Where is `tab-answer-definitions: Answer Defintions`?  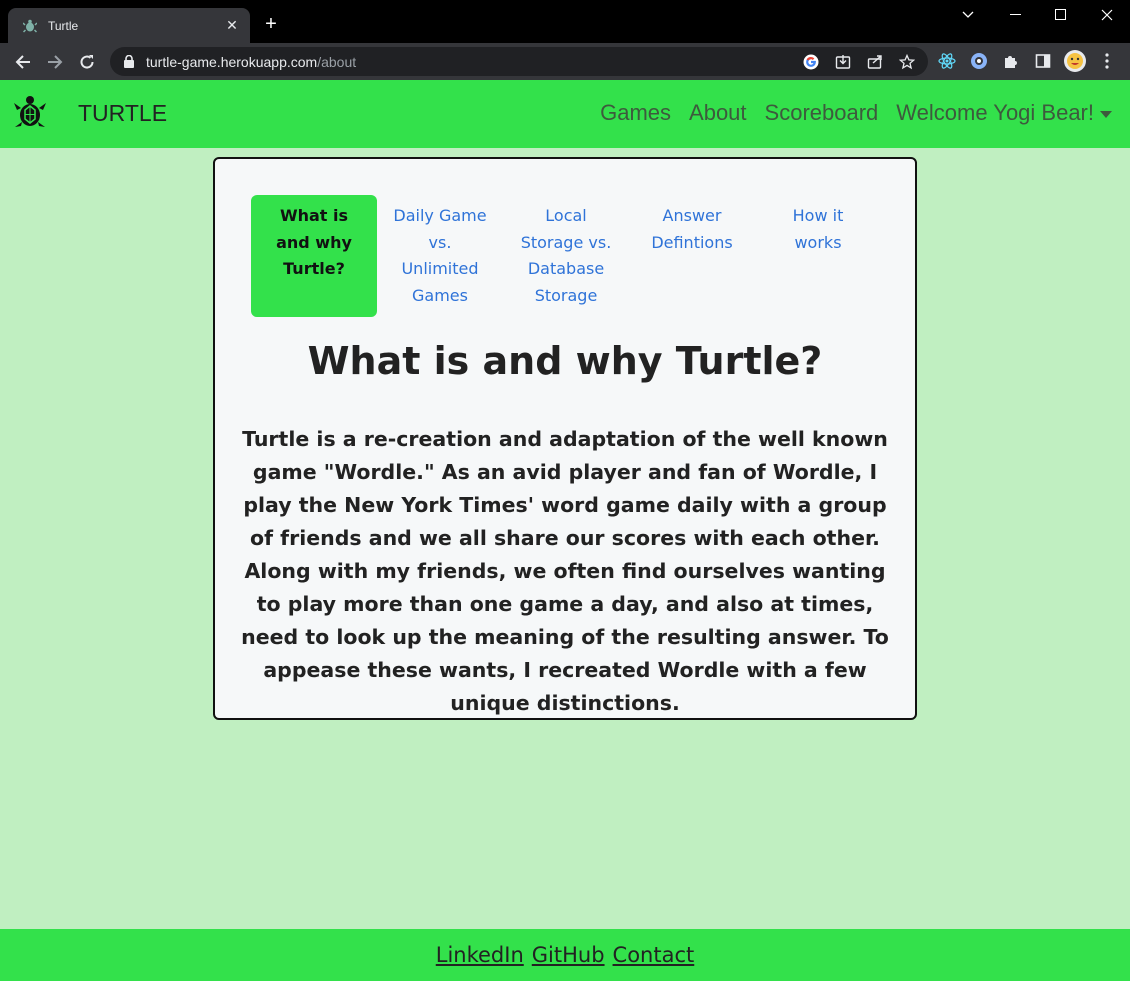 tab-answer-definitions: Answer Defintions is located at coordinates (692, 256).